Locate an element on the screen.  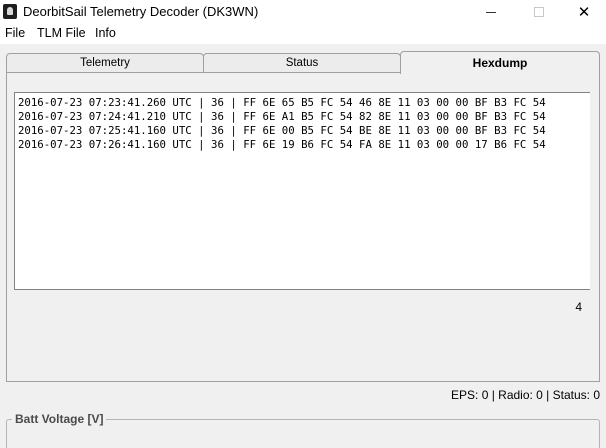
close-button: ✕ is located at coordinates (583, 12).